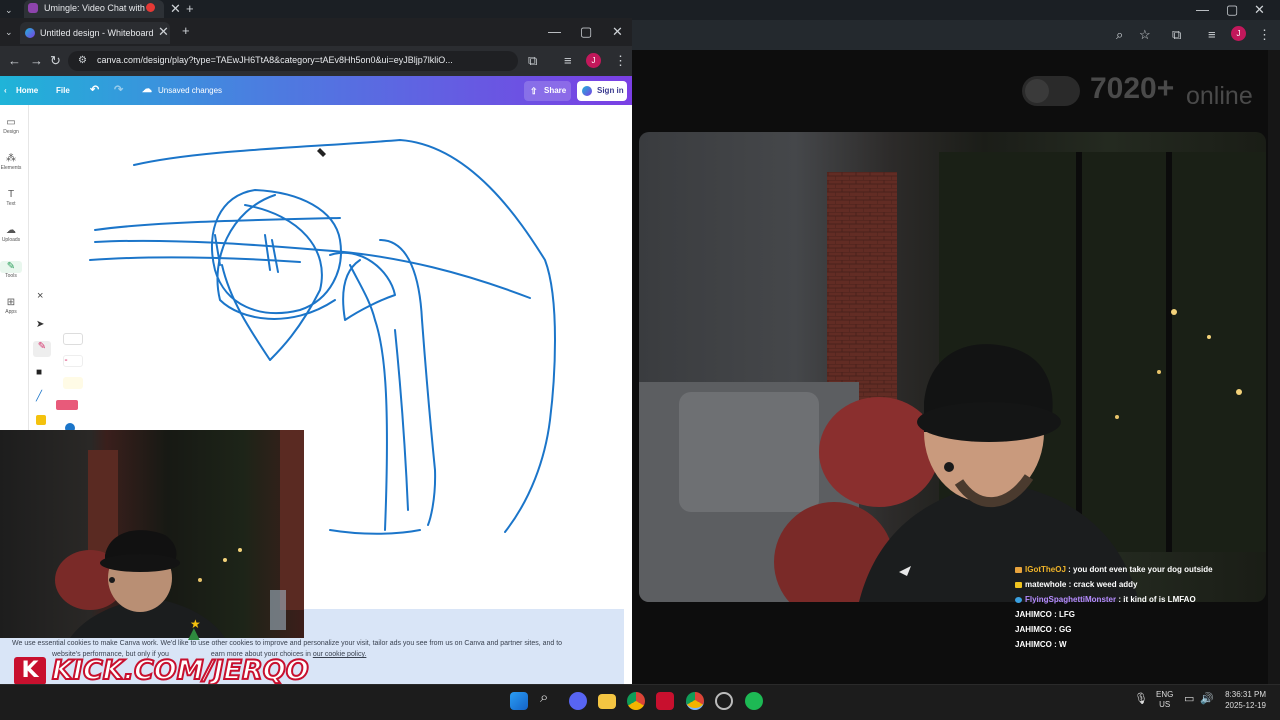  What do you see at coordinates (636, 701) in the screenshot?
I see `chrome-icon` at bounding box center [636, 701].